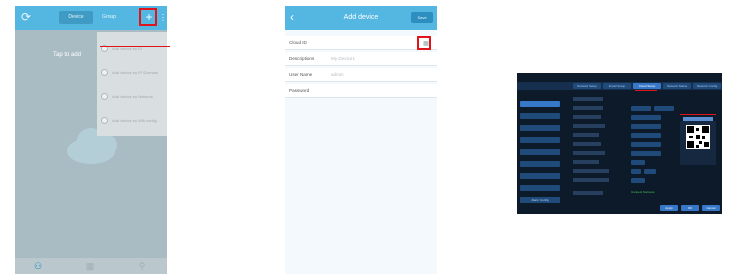 The height and width of the screenshot is (274, 735). I want to click on field-label: User Name, so click(301, 74).